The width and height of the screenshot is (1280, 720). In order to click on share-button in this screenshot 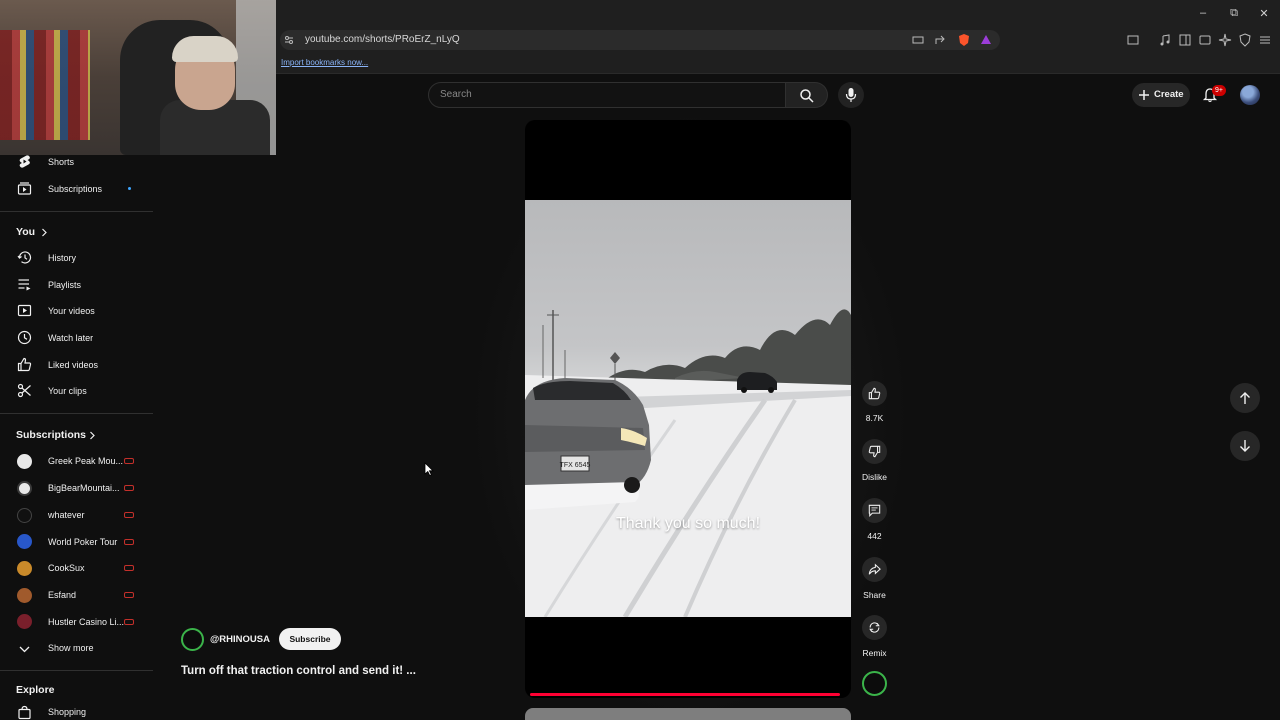, I will do `click(874, 569)`.